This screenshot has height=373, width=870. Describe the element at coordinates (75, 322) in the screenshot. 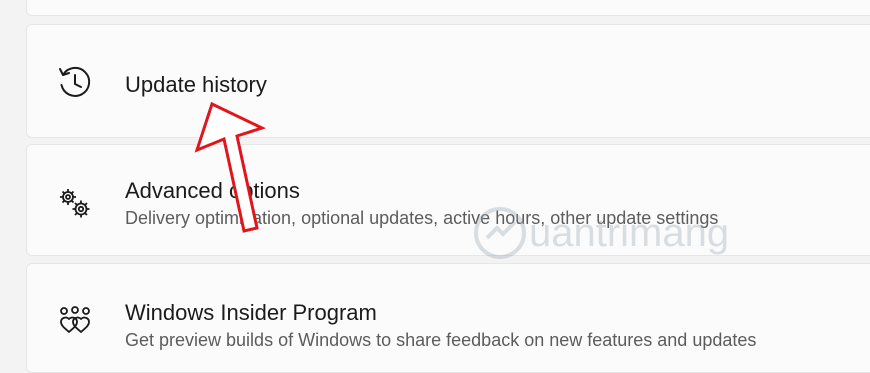

I see `insider-hearts-icon` at that location.